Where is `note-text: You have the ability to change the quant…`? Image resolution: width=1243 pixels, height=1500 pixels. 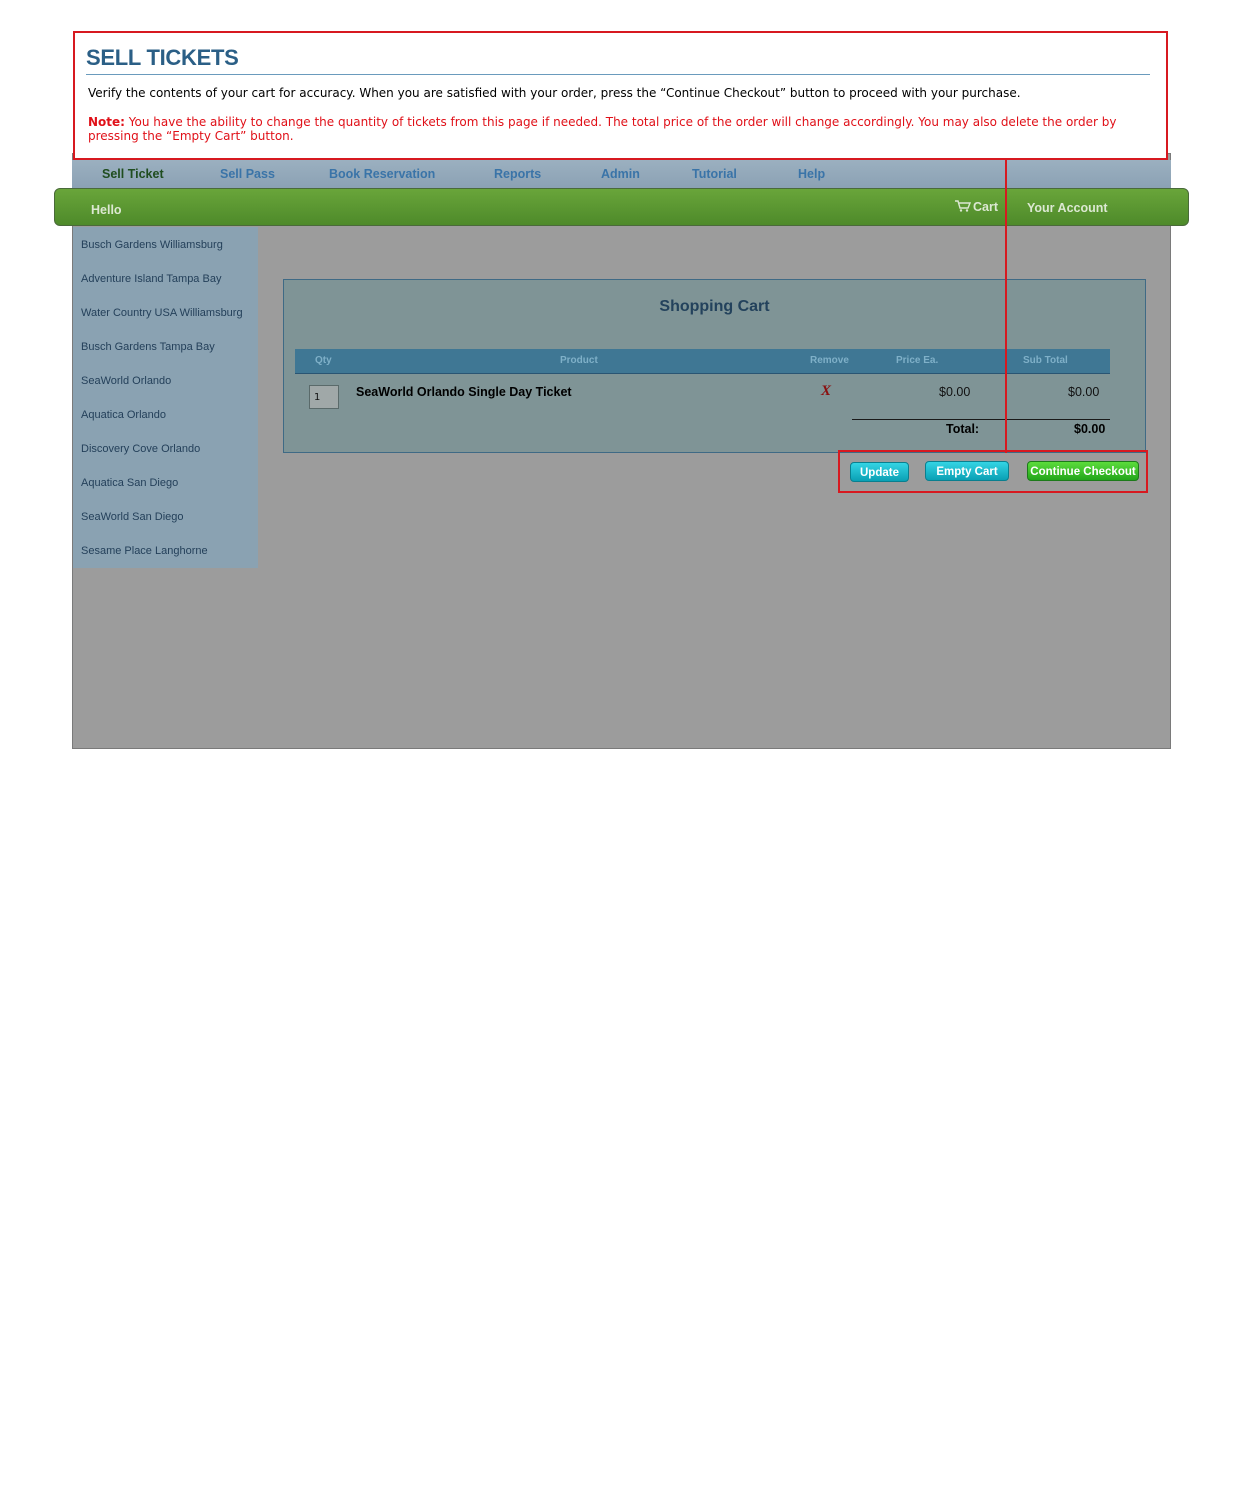
note-text: You have the ability to change the quant… is located at coordinates (602, 129).